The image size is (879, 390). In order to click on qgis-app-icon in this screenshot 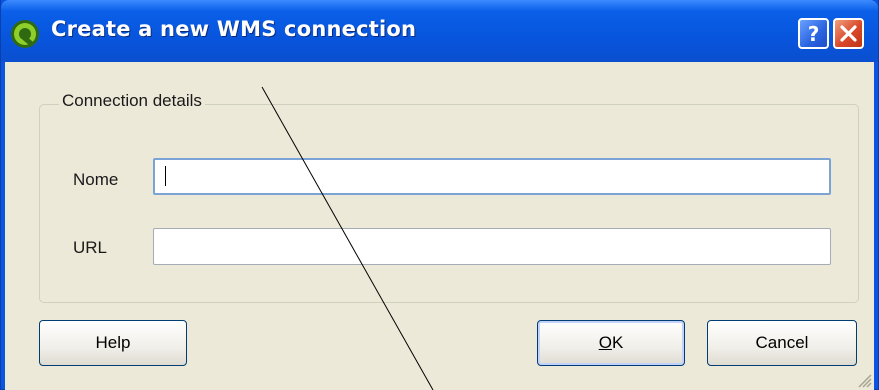, I will do `click(25, 34)`.